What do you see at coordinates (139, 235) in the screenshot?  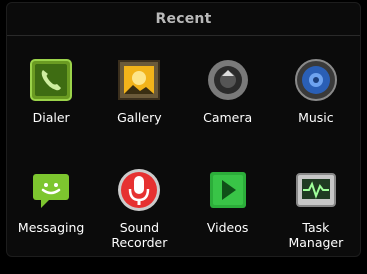 I see `app-label: Sound Recorder` at bounding box center [139, 235].